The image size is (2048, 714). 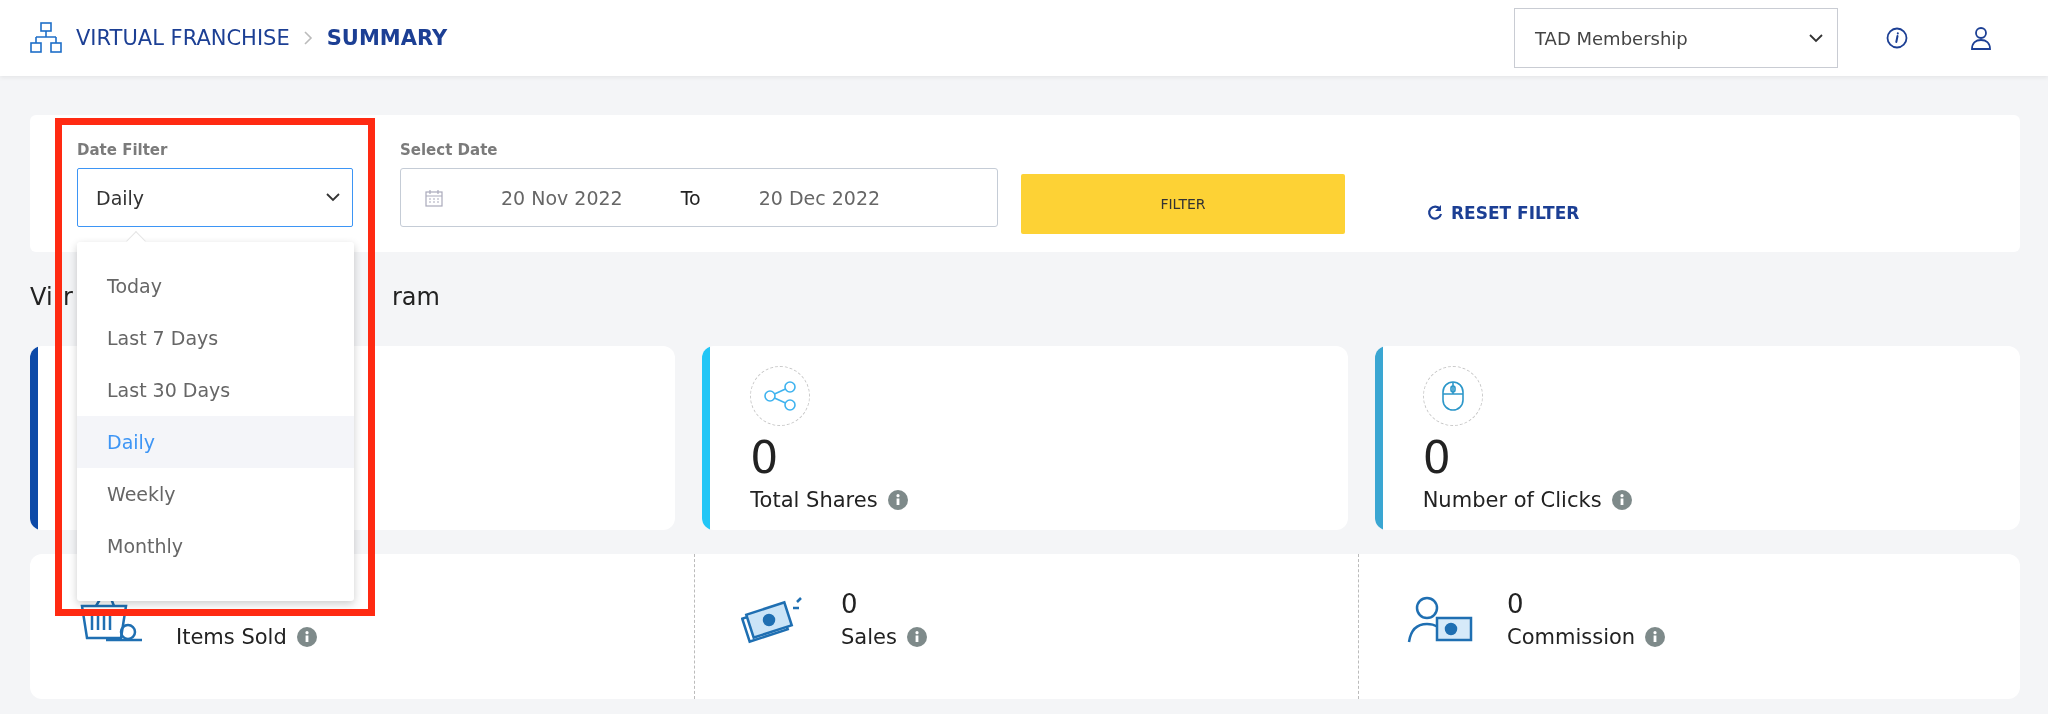 I want to click on filter-button: FILTER, so click(x=1183, y=204).